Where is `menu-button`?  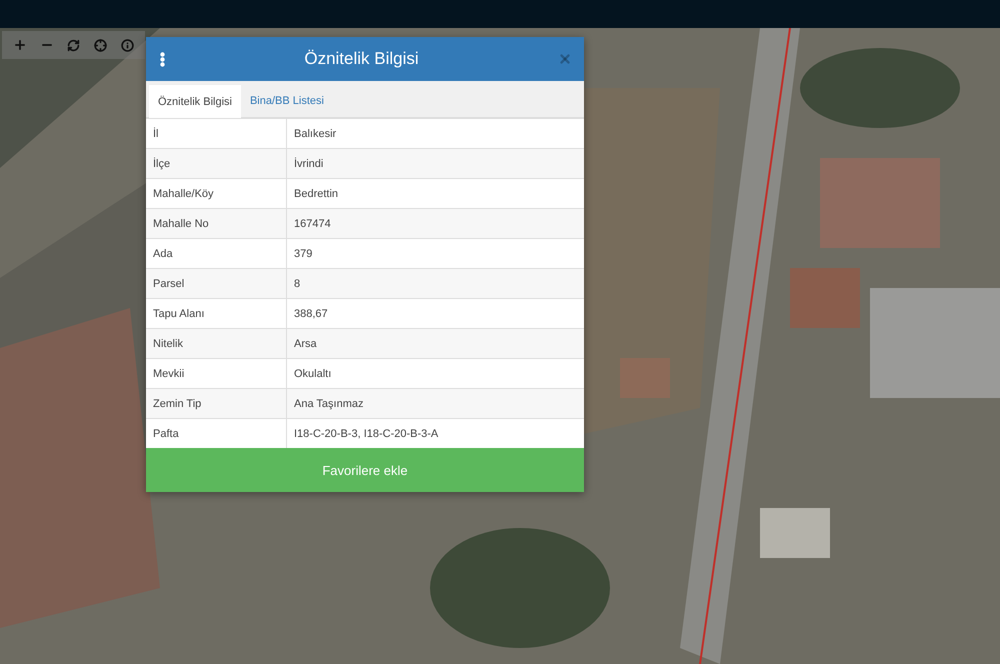 menu-button is located at coordinates (162, 59).